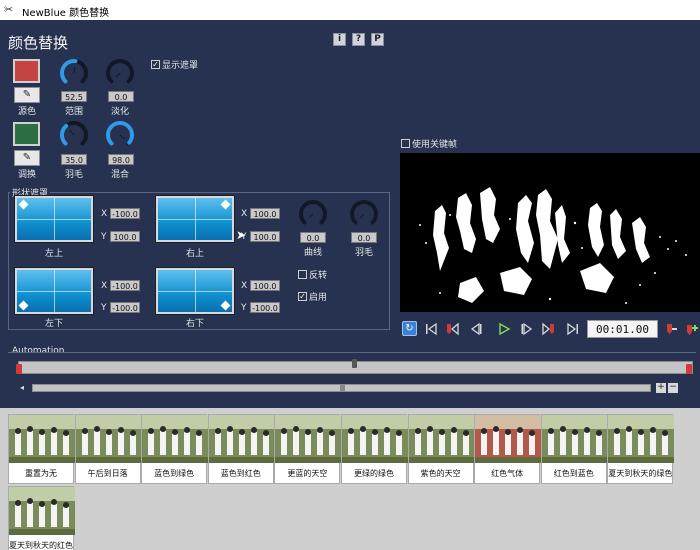  What do you see at coordinates (374, 449) in the screenshot?
I see `preset-tile: 更绿的绿色` at bounding box center [374, 449].